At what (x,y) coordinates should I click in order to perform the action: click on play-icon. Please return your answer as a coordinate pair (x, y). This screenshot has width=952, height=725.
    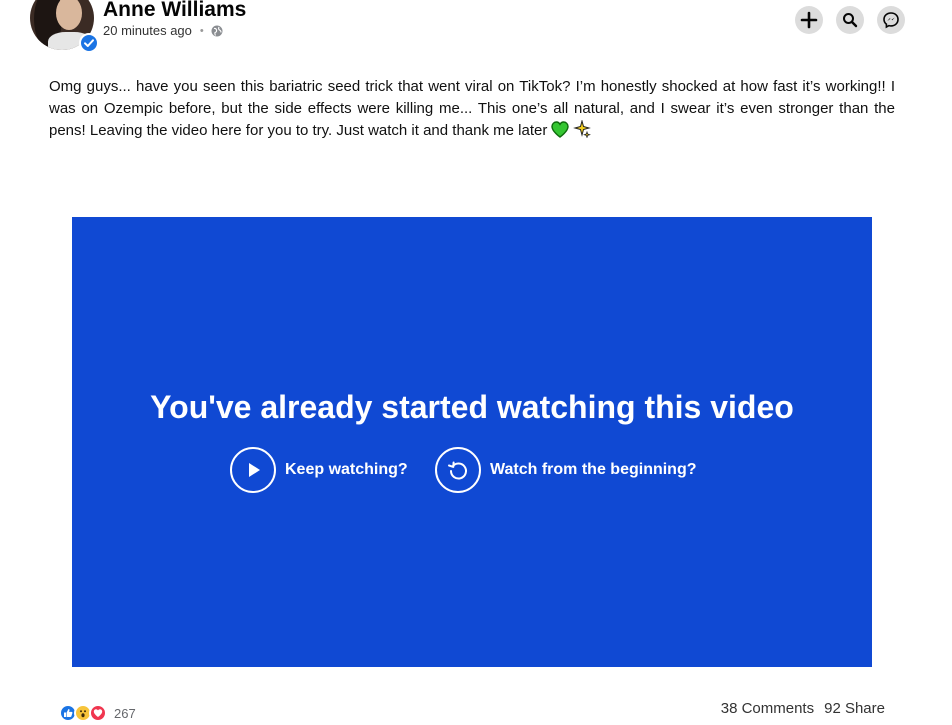
    Looking at the image, I should click on (253, 470).